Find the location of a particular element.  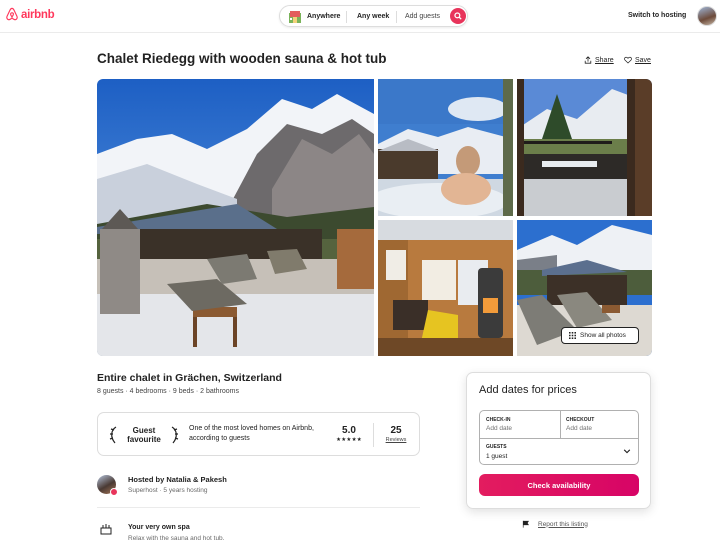

rating-value: 5.0 is located at coordinates (349, 430).